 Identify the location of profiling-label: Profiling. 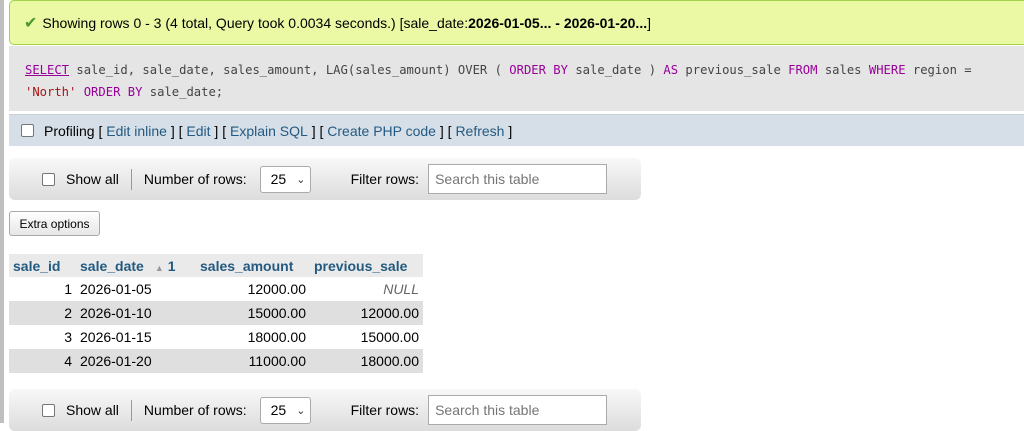
(69, 130).